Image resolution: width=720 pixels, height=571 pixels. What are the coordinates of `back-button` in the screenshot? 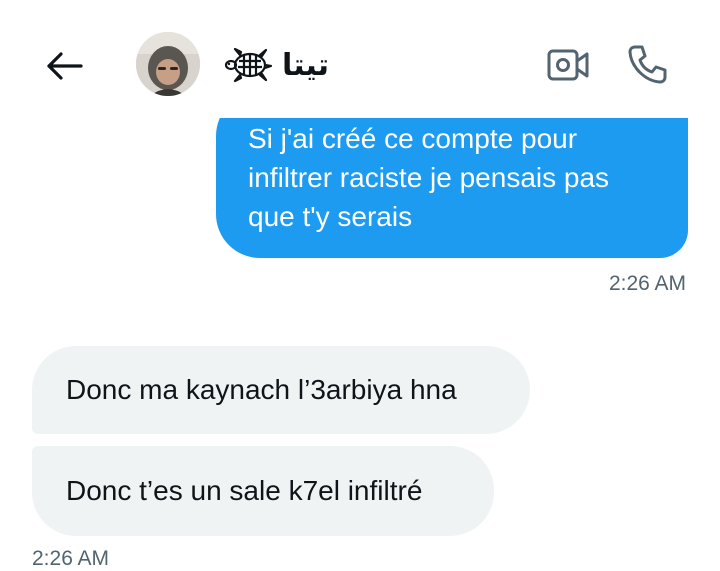 It's located at (64, 66).